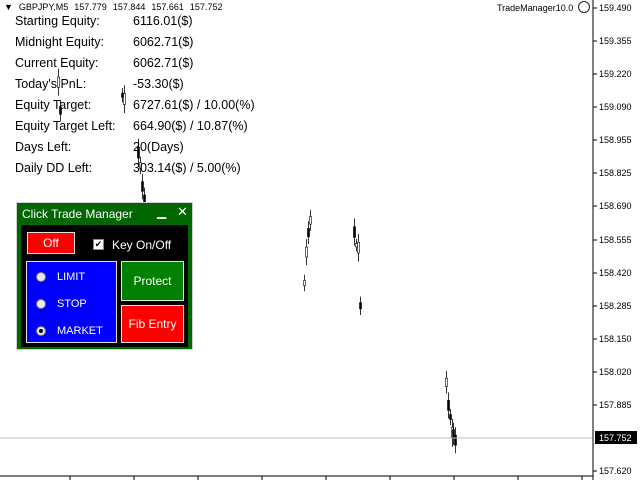 The image size is (640, 480). Describe the element at coordinates (98, 244) in the screenshot. I see `key-toggle-checkbox: ✔` at that location.